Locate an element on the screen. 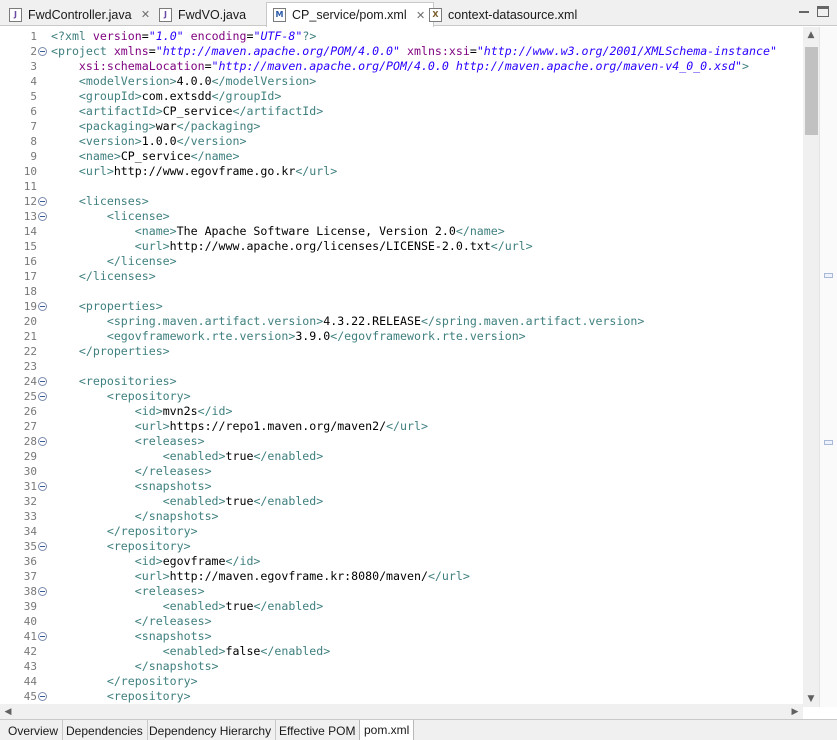 This screenshot has height=740, width=837. code-text: <modelVersion>4.0.0</modelVersion> is located at coordinates (197, 81).